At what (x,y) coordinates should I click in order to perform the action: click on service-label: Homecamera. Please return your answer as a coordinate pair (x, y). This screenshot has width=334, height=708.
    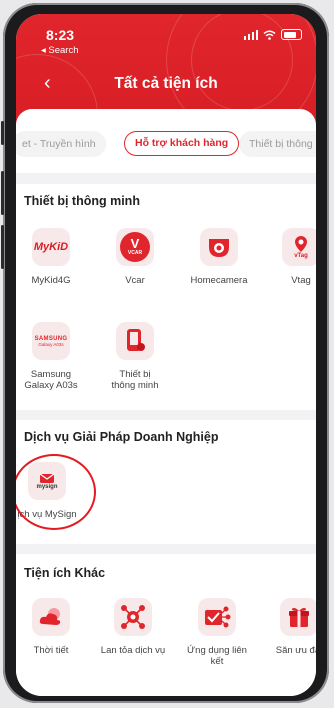
    Looking at the image, I should click on (219, 280).